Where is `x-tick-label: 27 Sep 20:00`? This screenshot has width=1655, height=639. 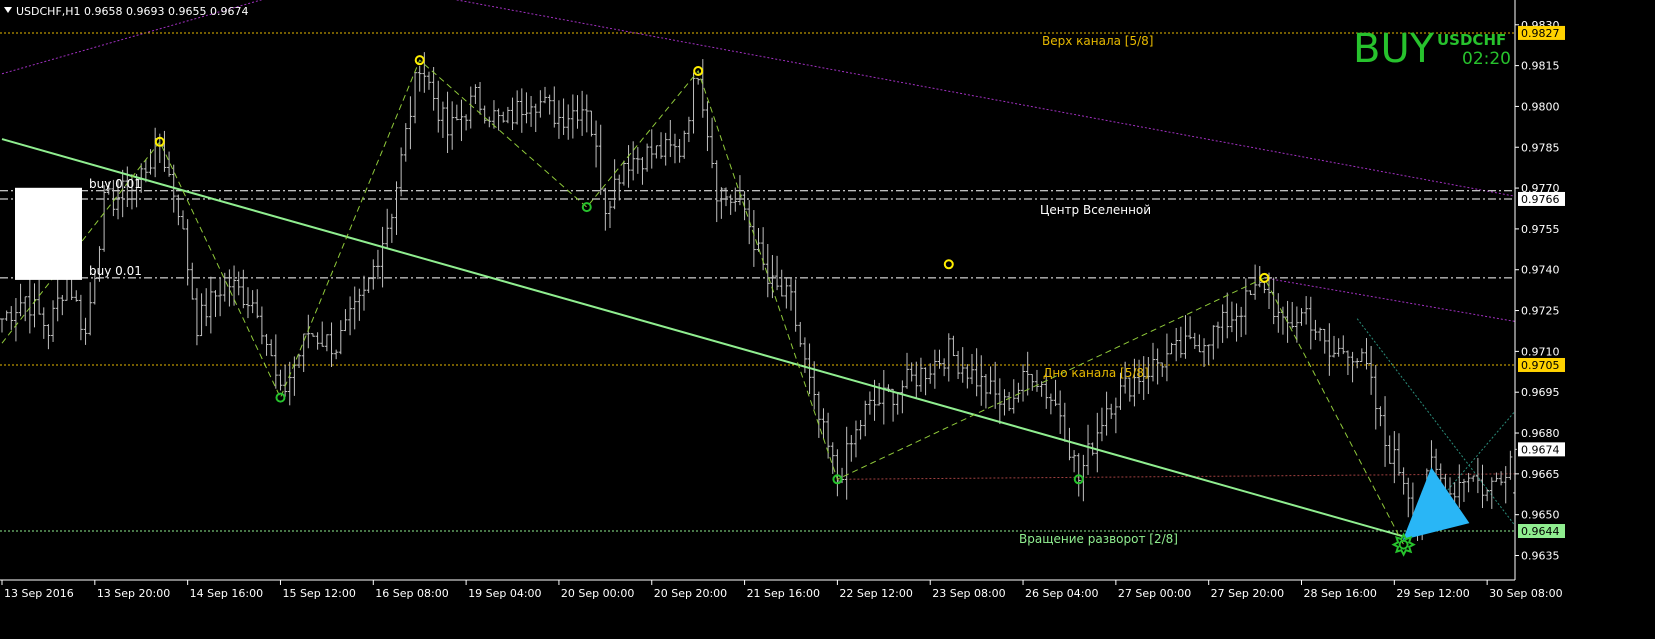 x-tick-label: 27 Sep 20:00 is located at coordinates (1247, 593).